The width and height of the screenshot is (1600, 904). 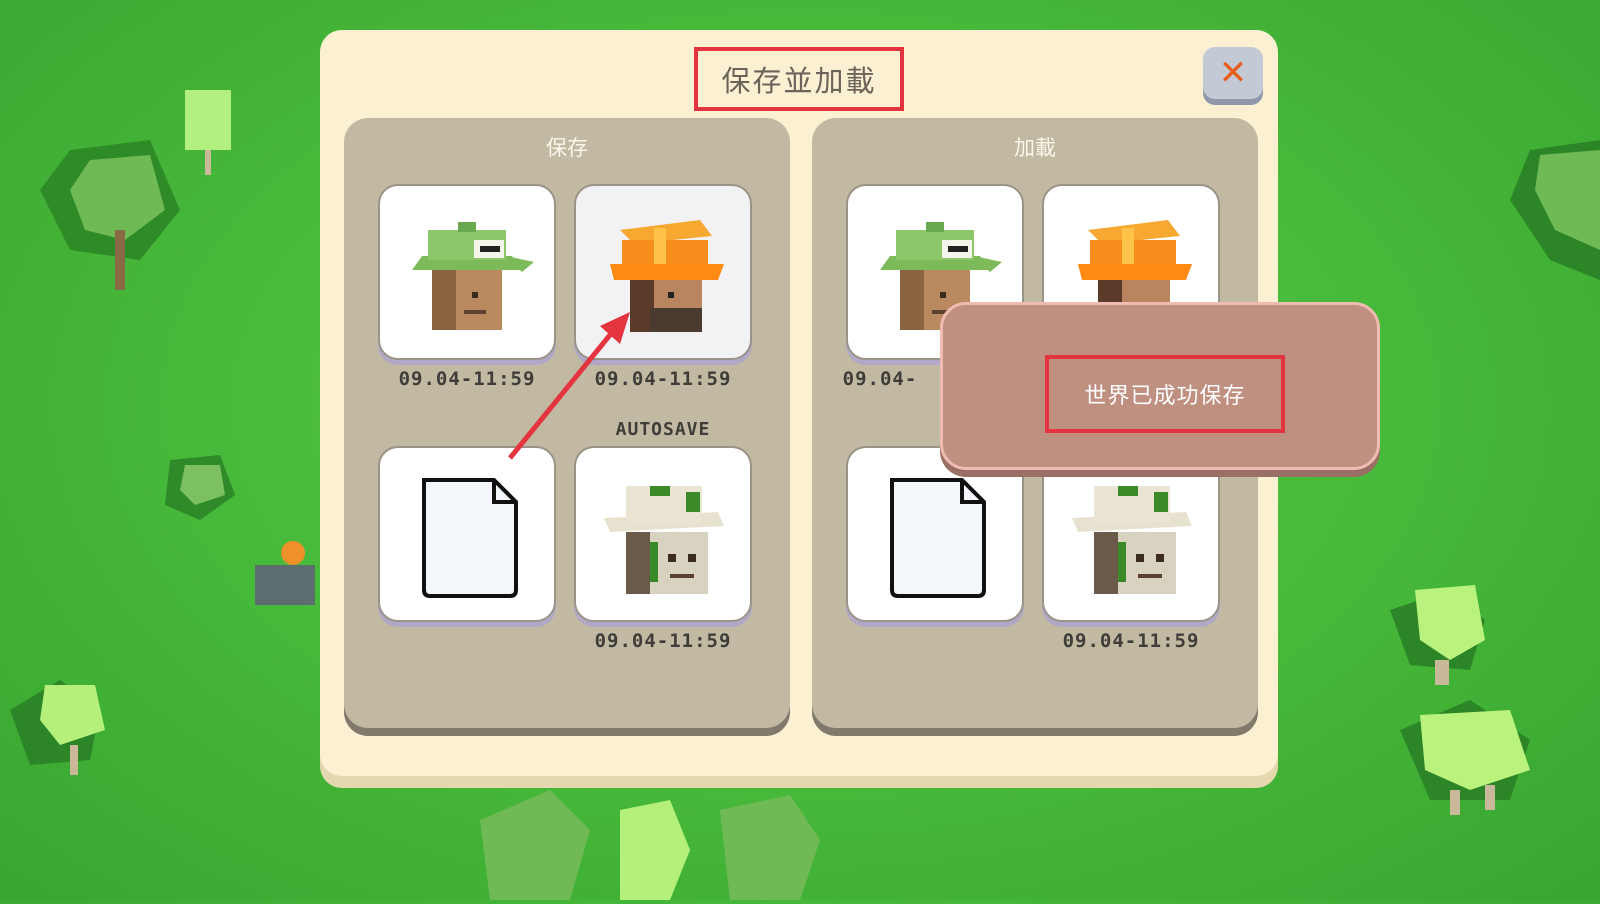 I want to click on toast-message: 世界已成功保存, so click(x=1165, y=396).